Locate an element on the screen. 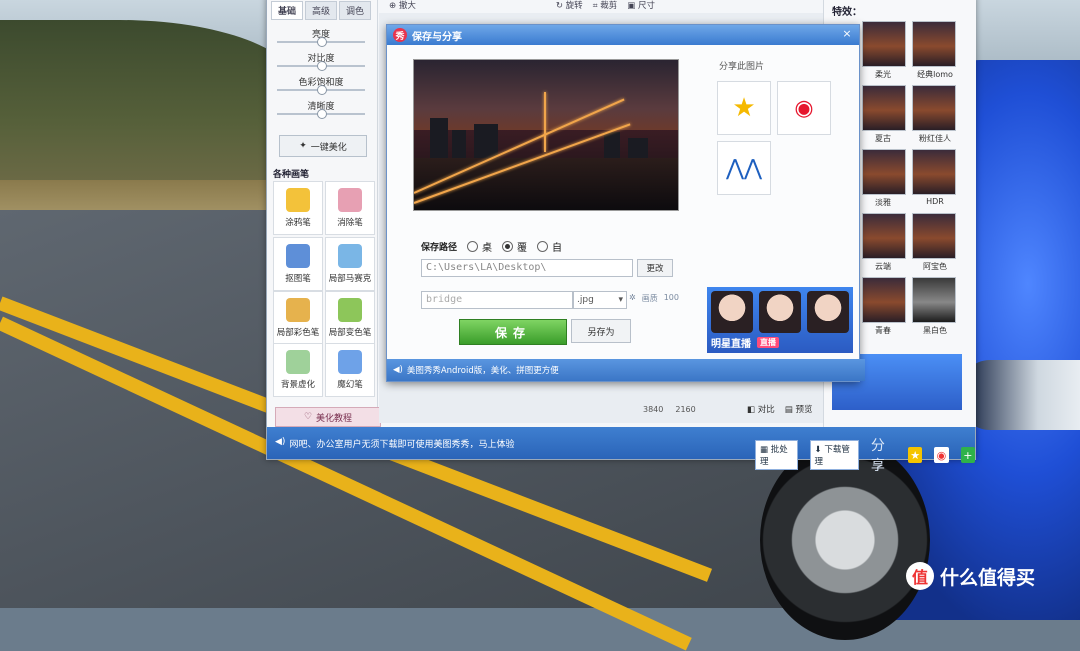 The width and height of the screenshot is (1080, 651). beautify-label: 一键美化 is located at coordinates (328, 147).